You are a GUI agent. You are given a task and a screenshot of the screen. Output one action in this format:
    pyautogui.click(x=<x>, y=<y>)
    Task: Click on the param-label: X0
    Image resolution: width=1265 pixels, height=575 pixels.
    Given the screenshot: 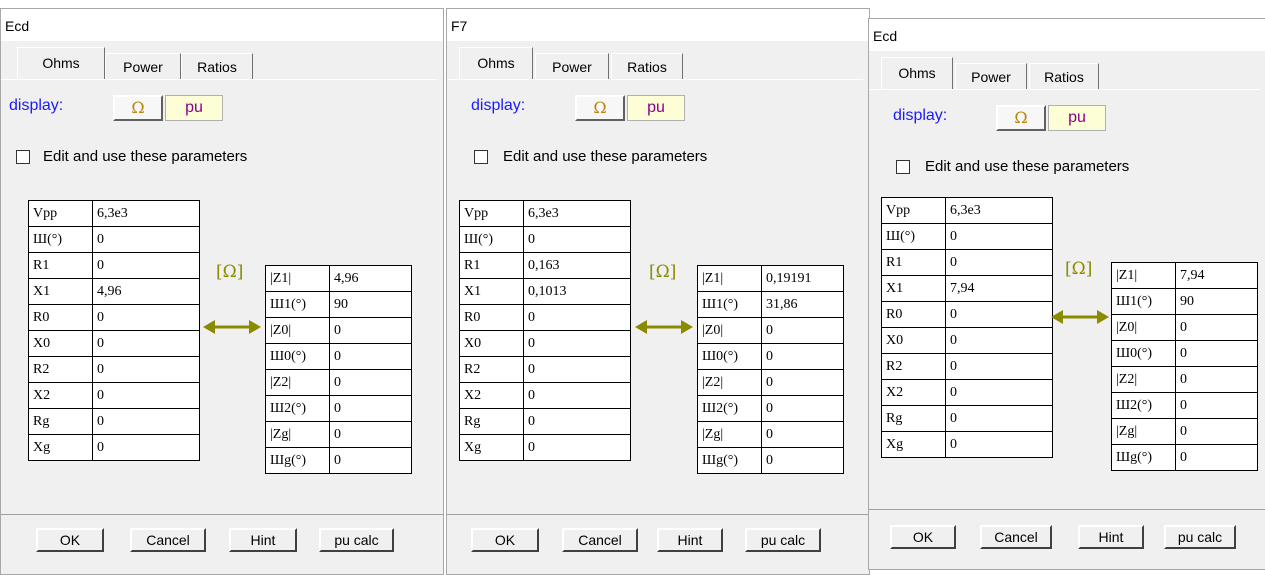 What is the action you would take?
    pyautogui.click(x=913, y=340)
    